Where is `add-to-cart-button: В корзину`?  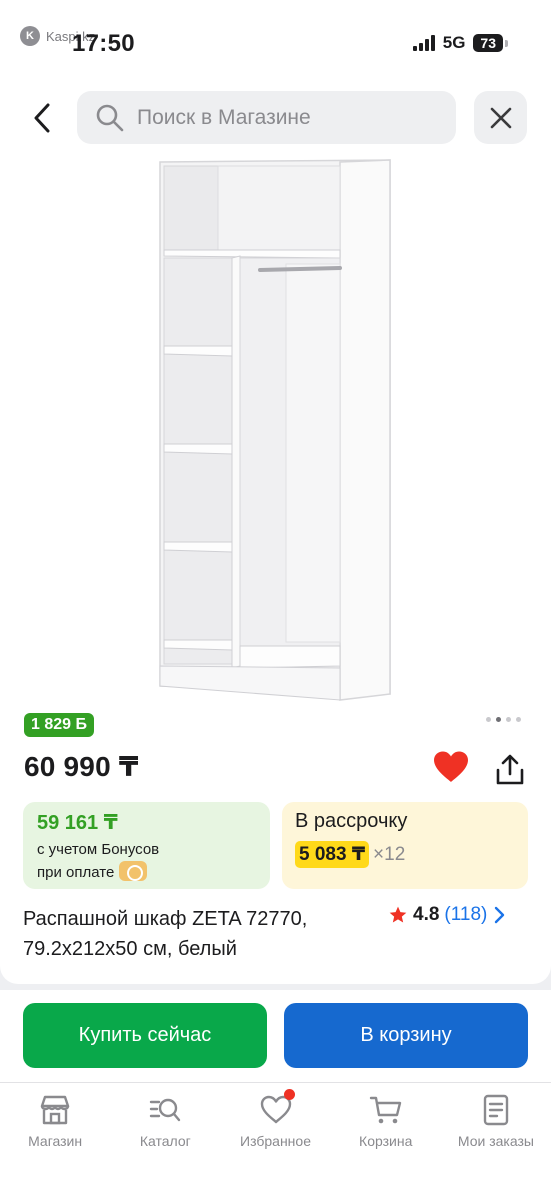
add-to-cart-button: В корзину is located at coordinates (406, 1035).